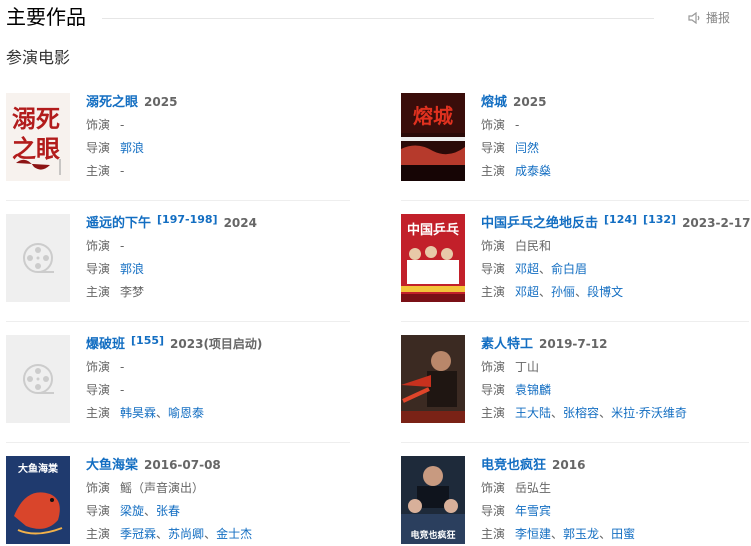 The width and height of the screenshot is (751, 546). I want to click on cast-link: 米拉·乔沃维奇, so click(649, 413).